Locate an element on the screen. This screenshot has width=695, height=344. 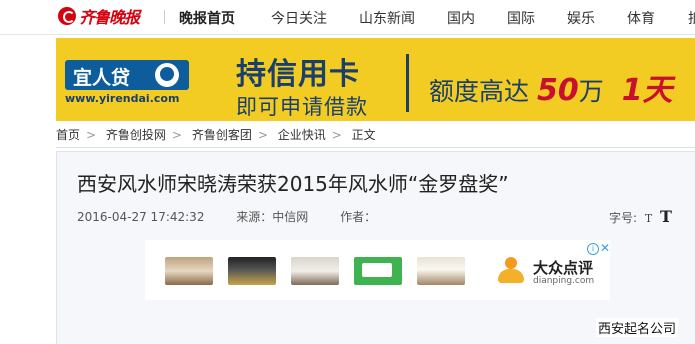
ad-thumb-green-promo is located at coordinates (378, 271).